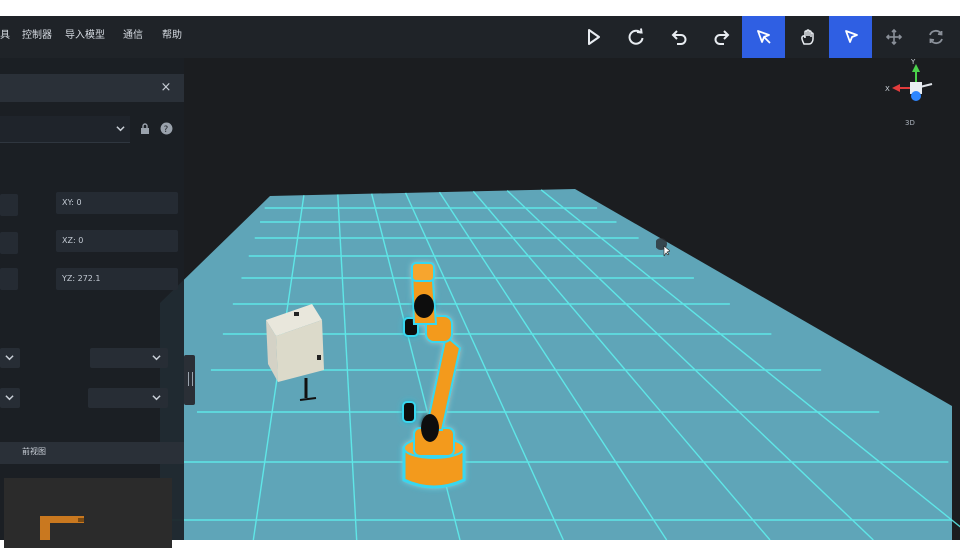 The height and width of the screenshot is (552, 960). Describe the element at coordinates (73, 240) in the screenshot. I see `xz-label: XZ: 0` at that location.